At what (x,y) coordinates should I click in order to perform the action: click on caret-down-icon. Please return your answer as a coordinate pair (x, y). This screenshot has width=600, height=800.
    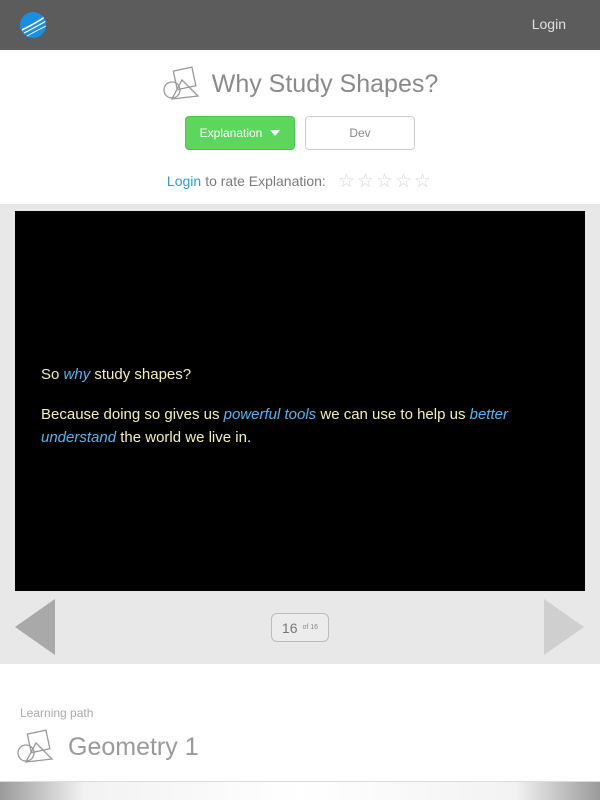
    Looking at the image, I should click on (275, 133).